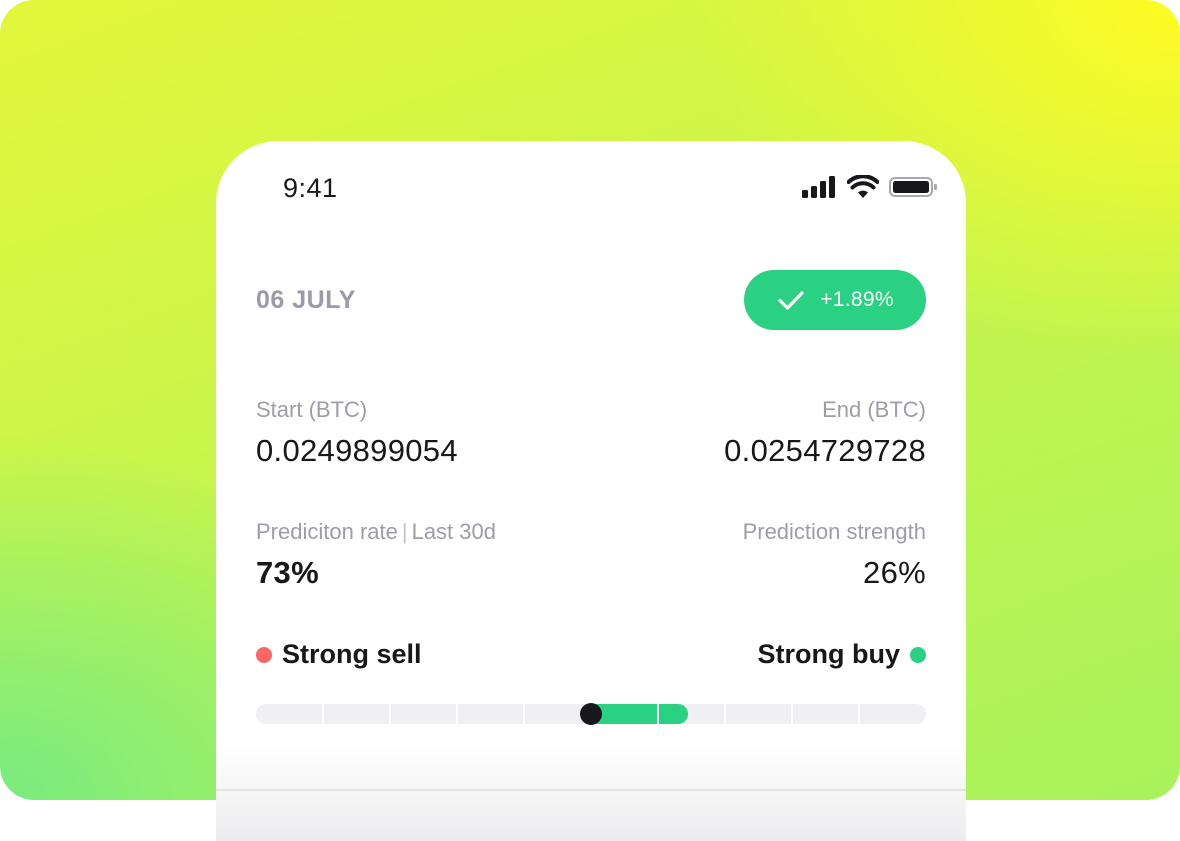 The width and height of the screenshot is (1180, 841). Describe the element at coordinates (857, 299) in the screenshot. I see `change-badge-text: +1.89%` at that location.